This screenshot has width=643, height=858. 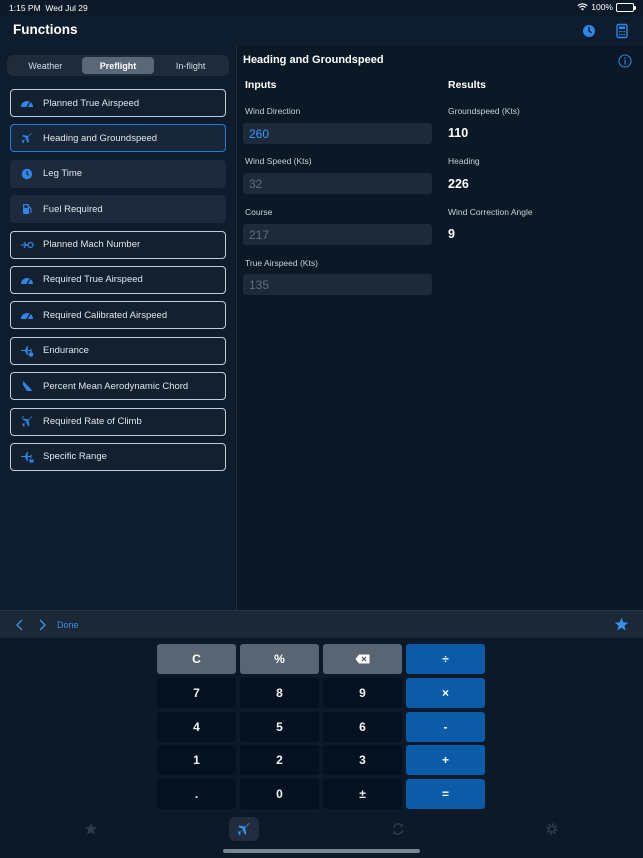 I want to click on function-label: Heading and Groundspeed, so click(x=100, y=138).